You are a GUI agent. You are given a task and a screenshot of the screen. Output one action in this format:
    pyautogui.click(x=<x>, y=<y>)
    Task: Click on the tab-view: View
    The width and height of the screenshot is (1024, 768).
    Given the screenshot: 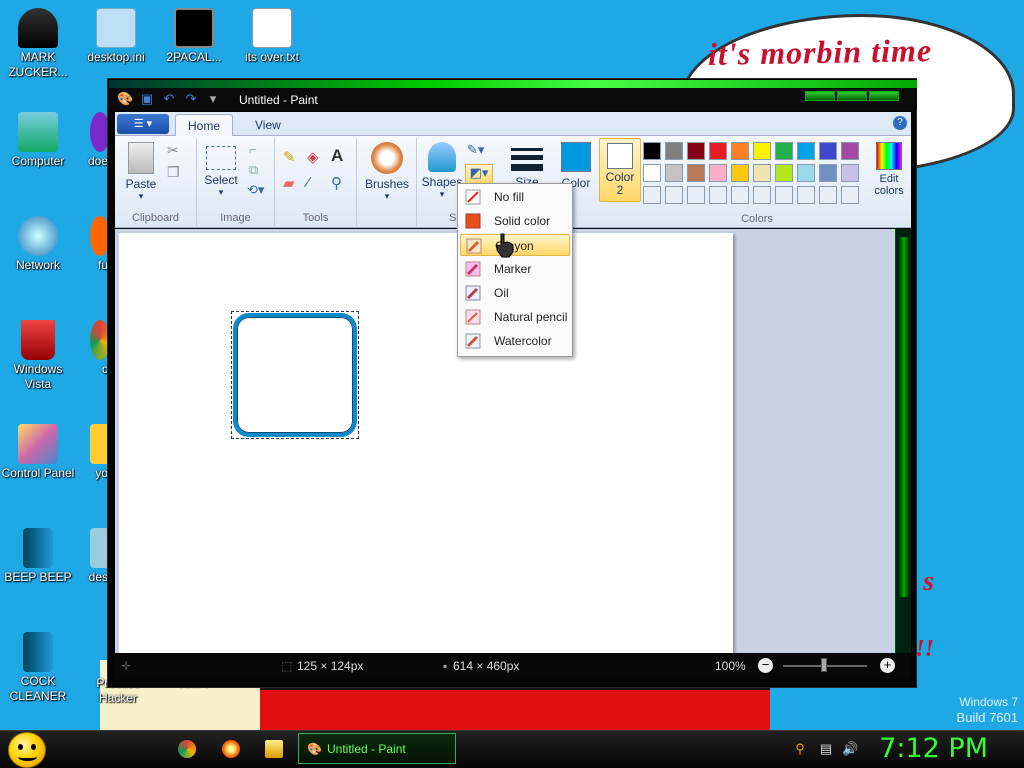 What is the action you would take?
    pyautogui.click(x=268, y=125)
    